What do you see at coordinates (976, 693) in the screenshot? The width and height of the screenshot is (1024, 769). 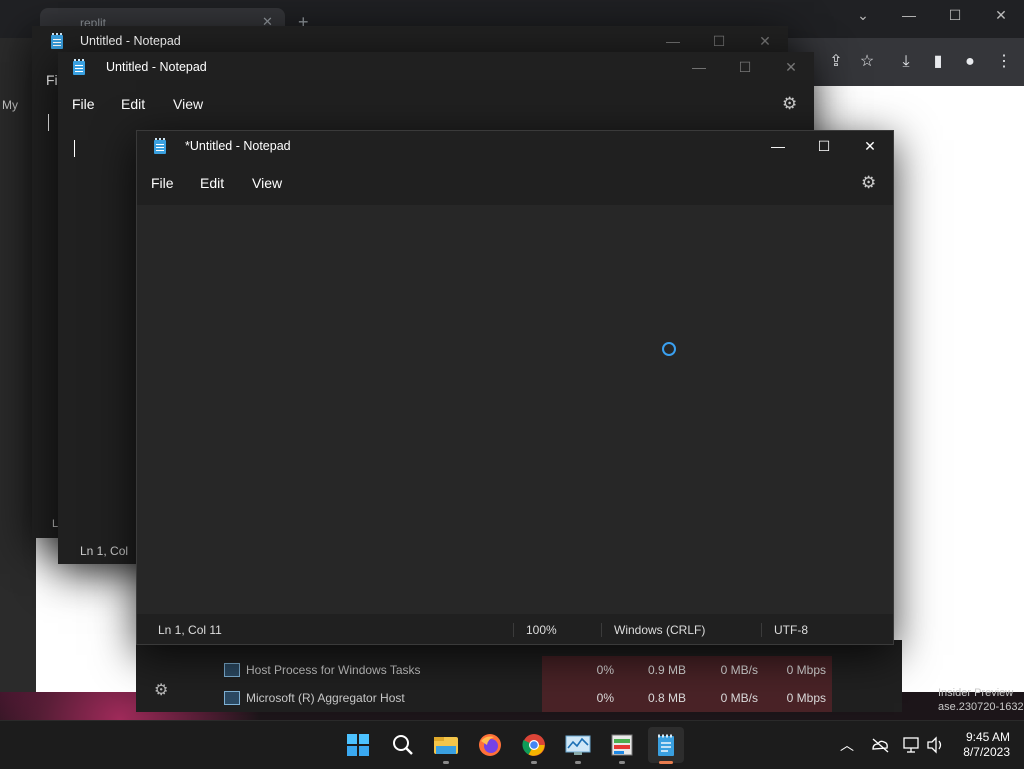 I see `watermark-line: Insider Preview` at bounding box center [976, 693].